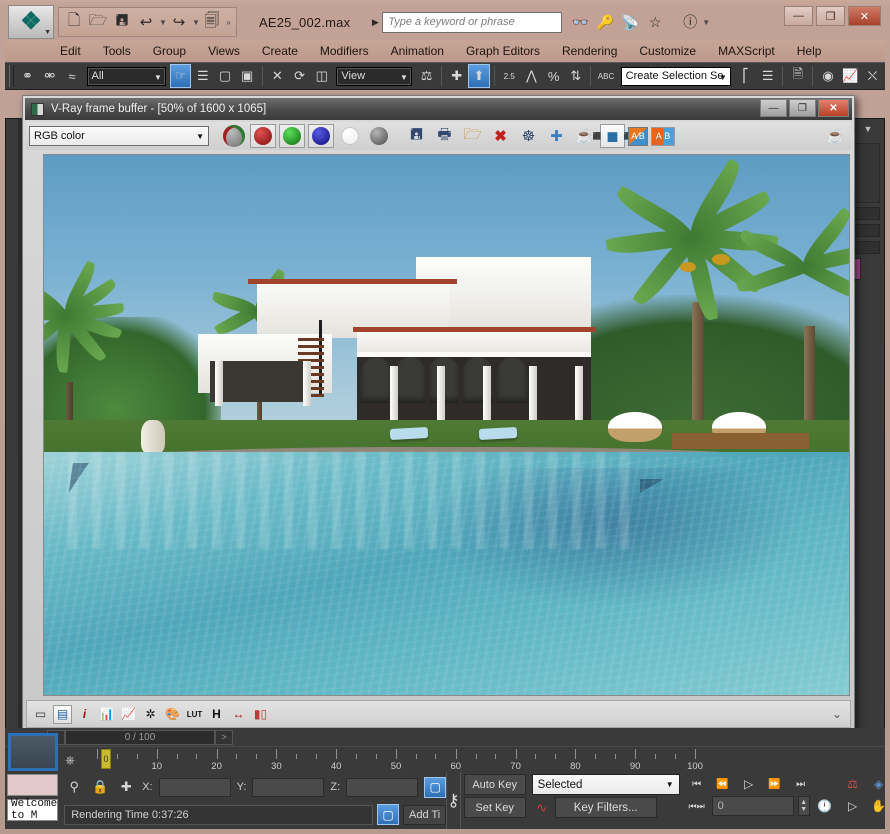  Describe the element at coordinates (853, 784) in the screenshot. I see `zoom-icon: ⚖` at that location.